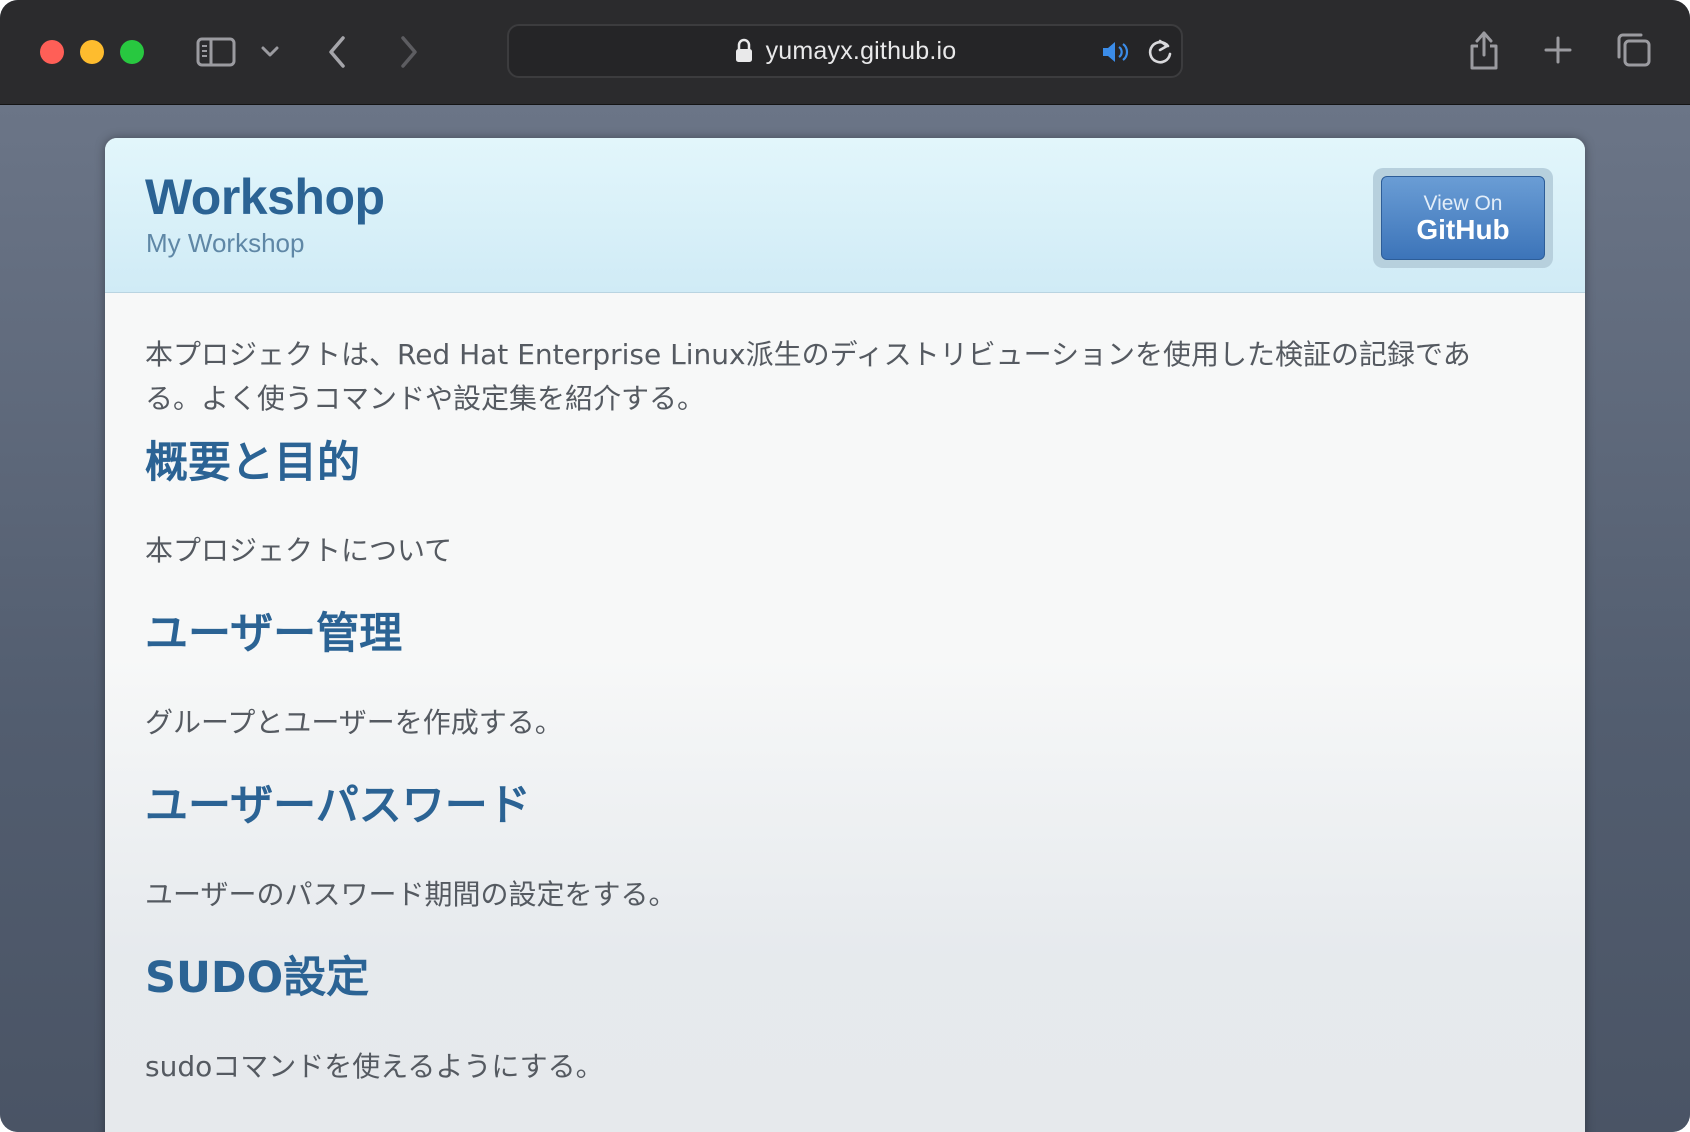 The image size is (1690, 1132). What do you see at coordinates (265, 197) in the screenshot?
I see `site-title: Workshop` at bounding box center [265, 197].